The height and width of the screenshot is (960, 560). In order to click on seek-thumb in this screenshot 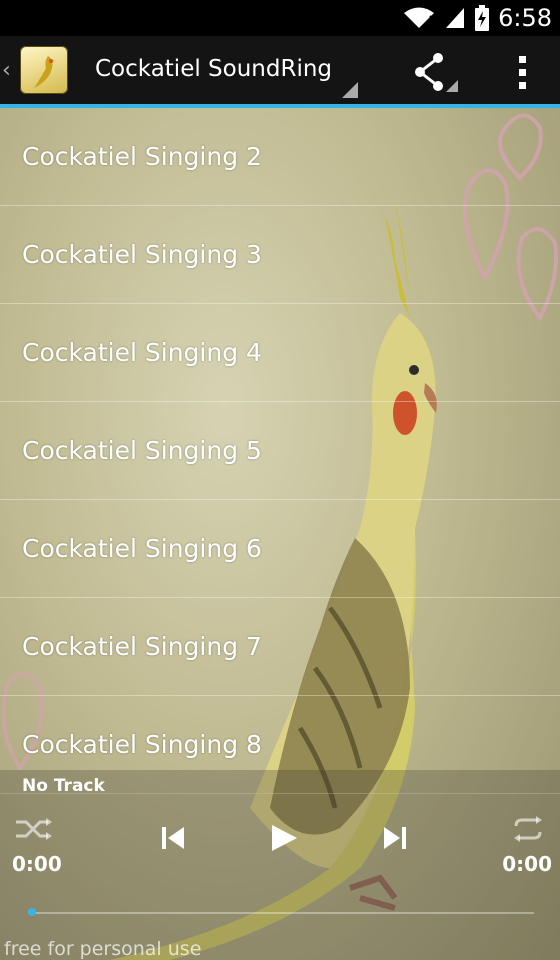, I will do `click(32, 912)`.